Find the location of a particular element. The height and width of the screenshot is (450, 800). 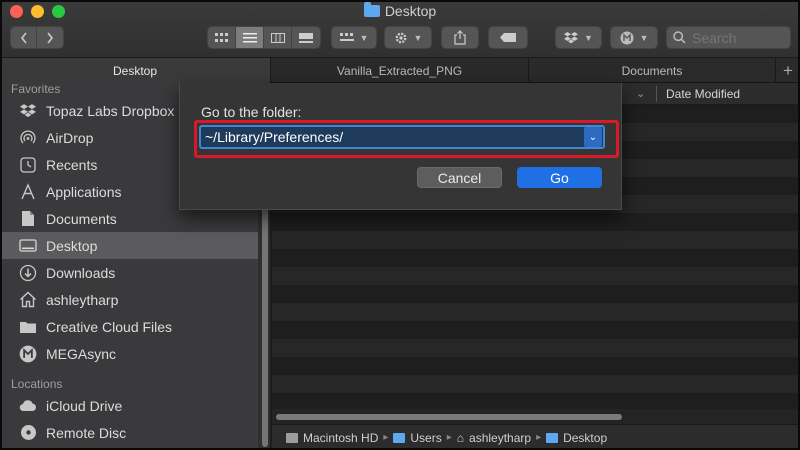

tab-vanilla-extracted-png: Vanilla_Extracted_PNG is located at coordinates (400, 70).